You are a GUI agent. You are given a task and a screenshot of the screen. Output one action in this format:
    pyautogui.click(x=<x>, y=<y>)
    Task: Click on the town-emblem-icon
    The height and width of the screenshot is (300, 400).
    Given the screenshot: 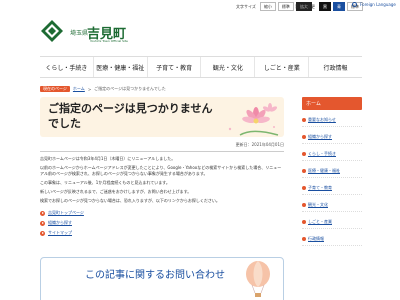 What is the action you would take?
    pyautogui.click(x=52, y=31)
    